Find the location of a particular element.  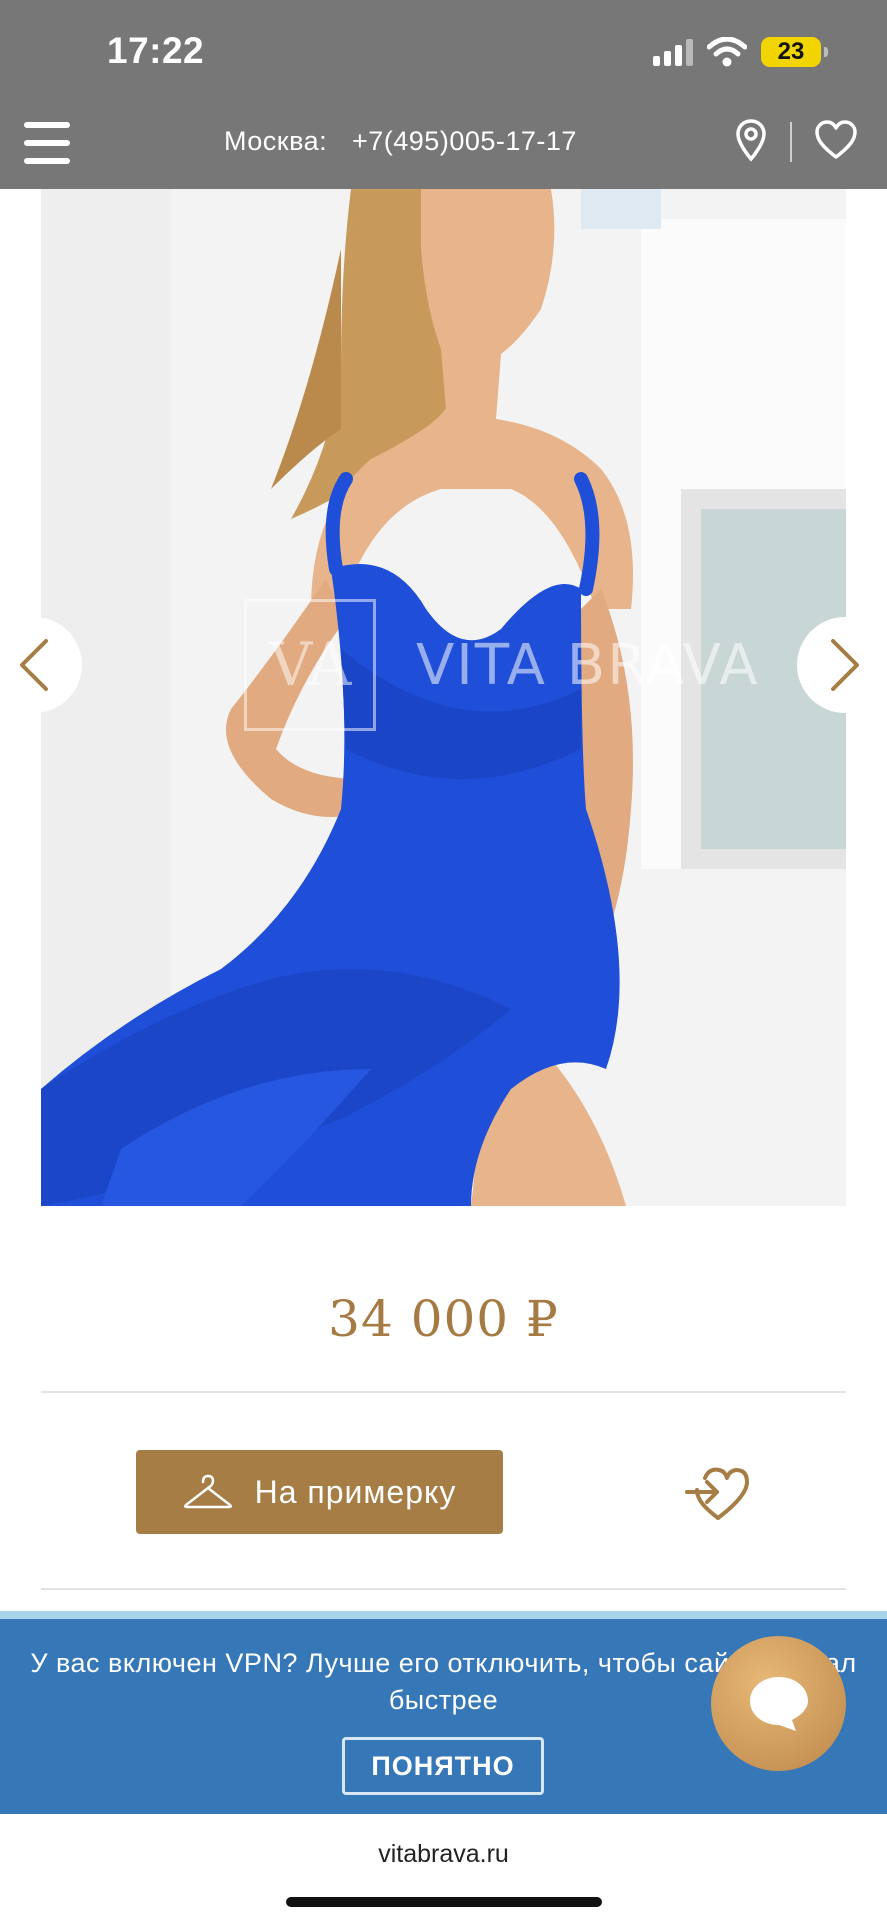

header-divider is located at coordinates (791, 142).